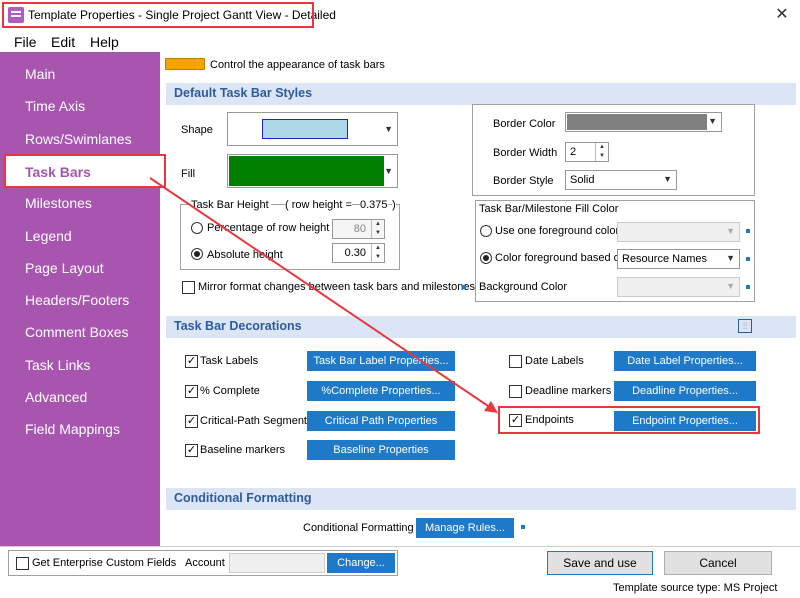 Image resolution: width=800 pixels, height=598 pixels. I want to click on account-label: Account, so click(205, 563).